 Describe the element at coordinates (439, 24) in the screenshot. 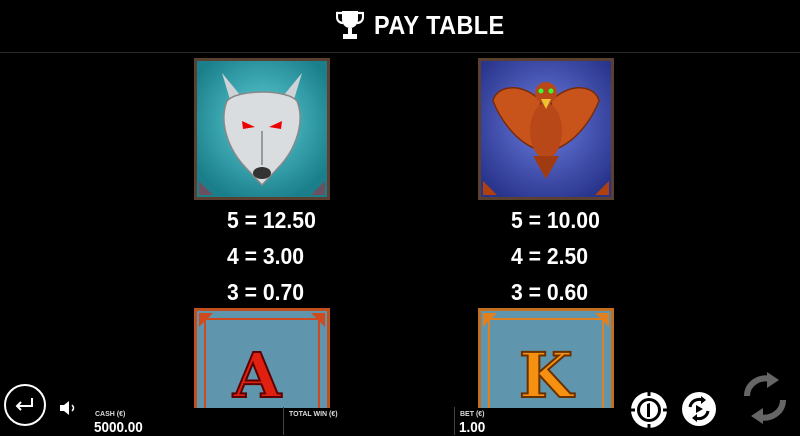

I see `page-title: PAY TABLE` at that location.